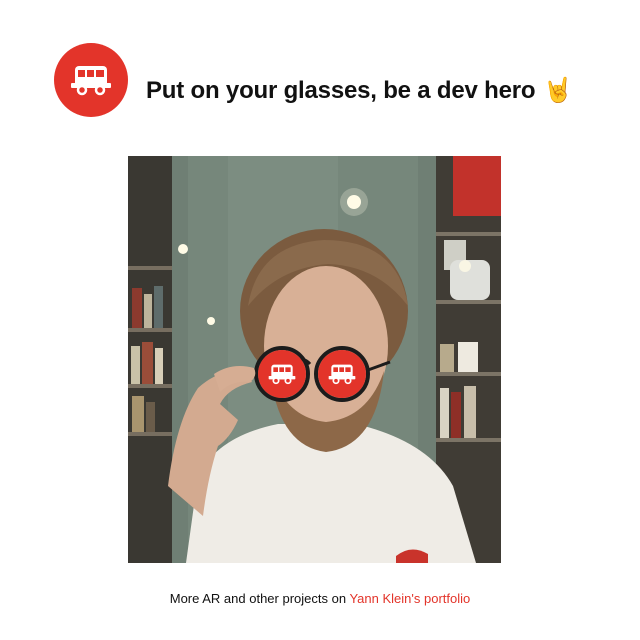 This screenshot has height=640, width=640. I want to click on title-text: Put on your glasses, be a dev hero, so click(341, 90).